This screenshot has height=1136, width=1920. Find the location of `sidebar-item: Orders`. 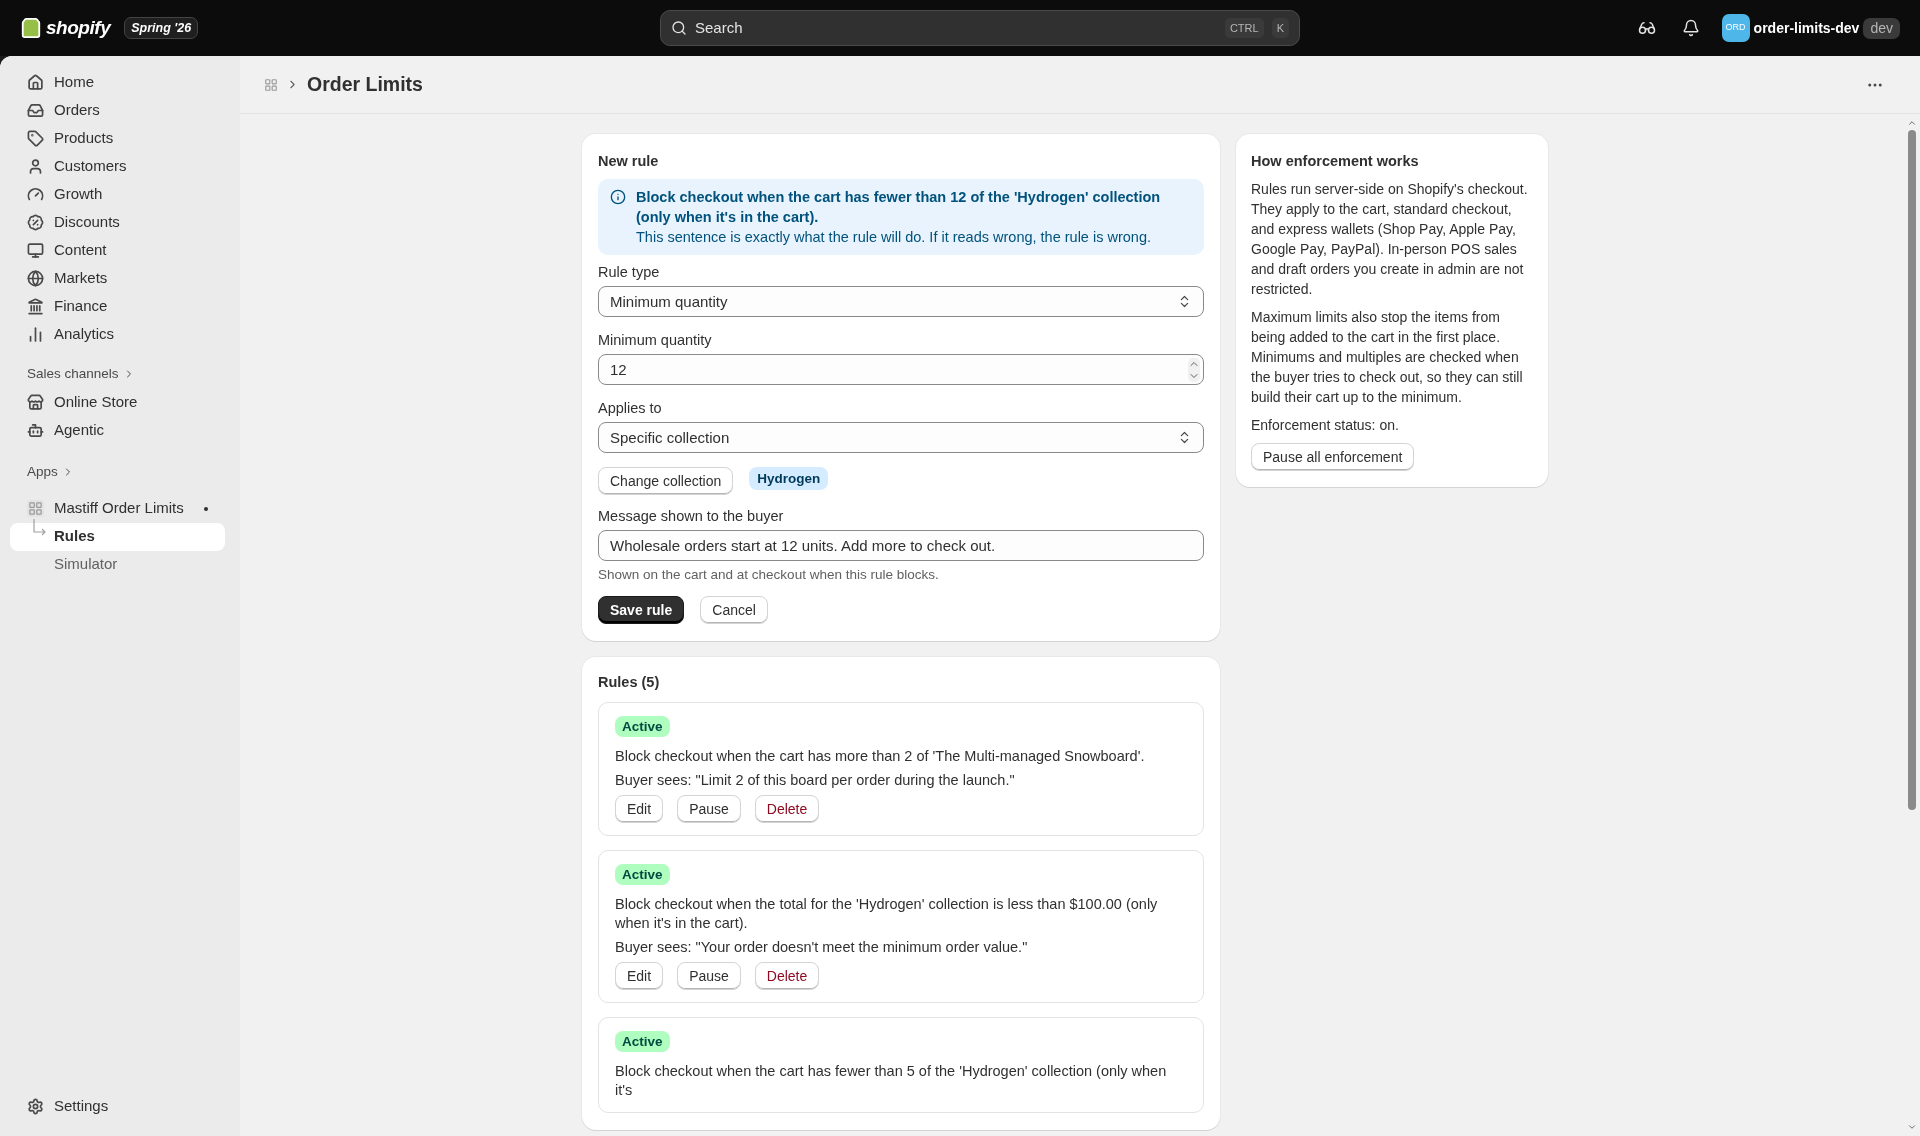

sidebar-item: Orders is located at coordinates (117, 110).